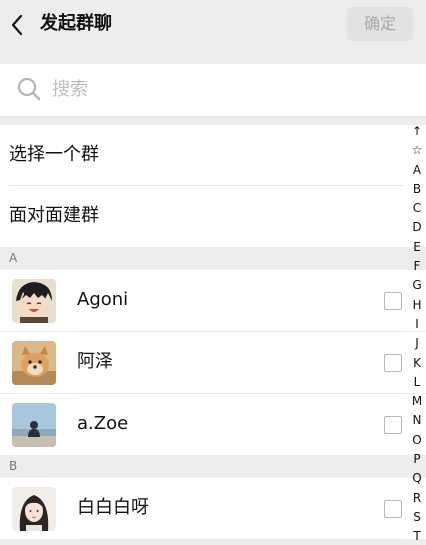  I want to click on index-letter: C, so click(416, 208).